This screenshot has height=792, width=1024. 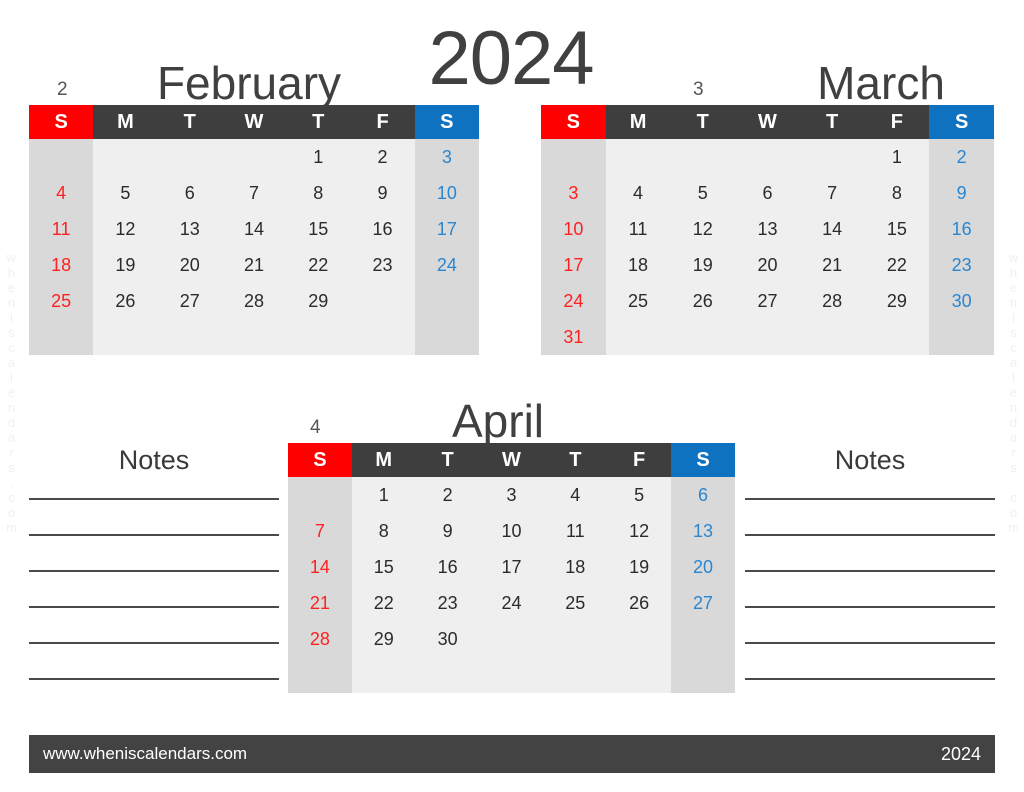 I want to click on day-cell: 31, so click(x=573, y=337).